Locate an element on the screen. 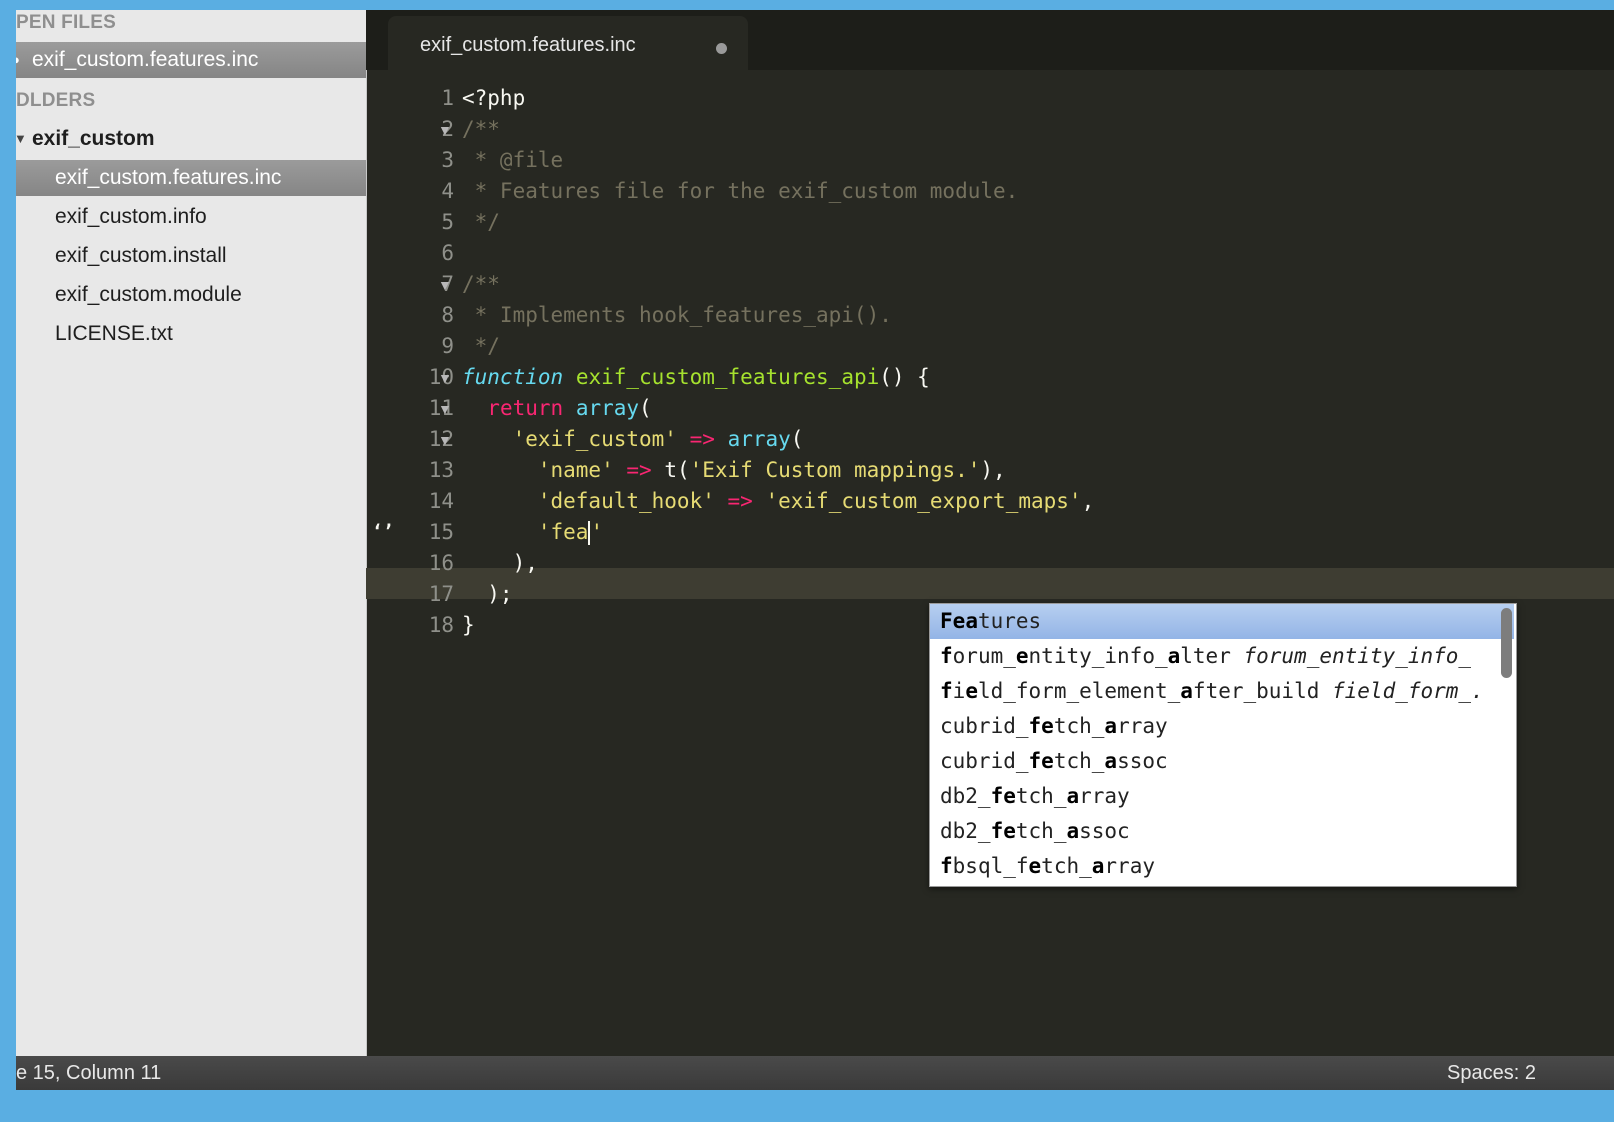 The image size is (1614, 1122). code-line: return array( is located at coordinates (569, 408).